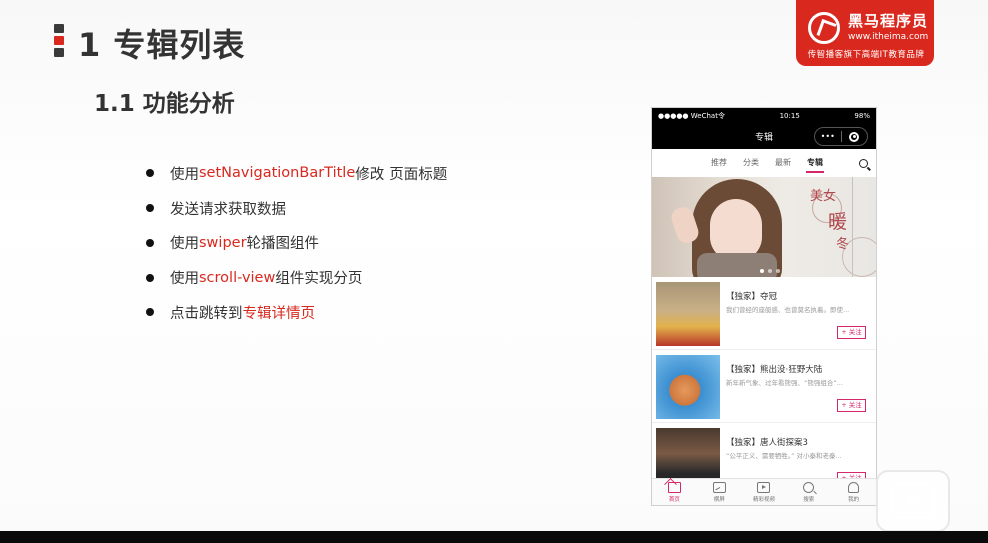 This screenshot has height=543, width=988. I want to click on miniprogram-capsule: •••, so click(841, 136).